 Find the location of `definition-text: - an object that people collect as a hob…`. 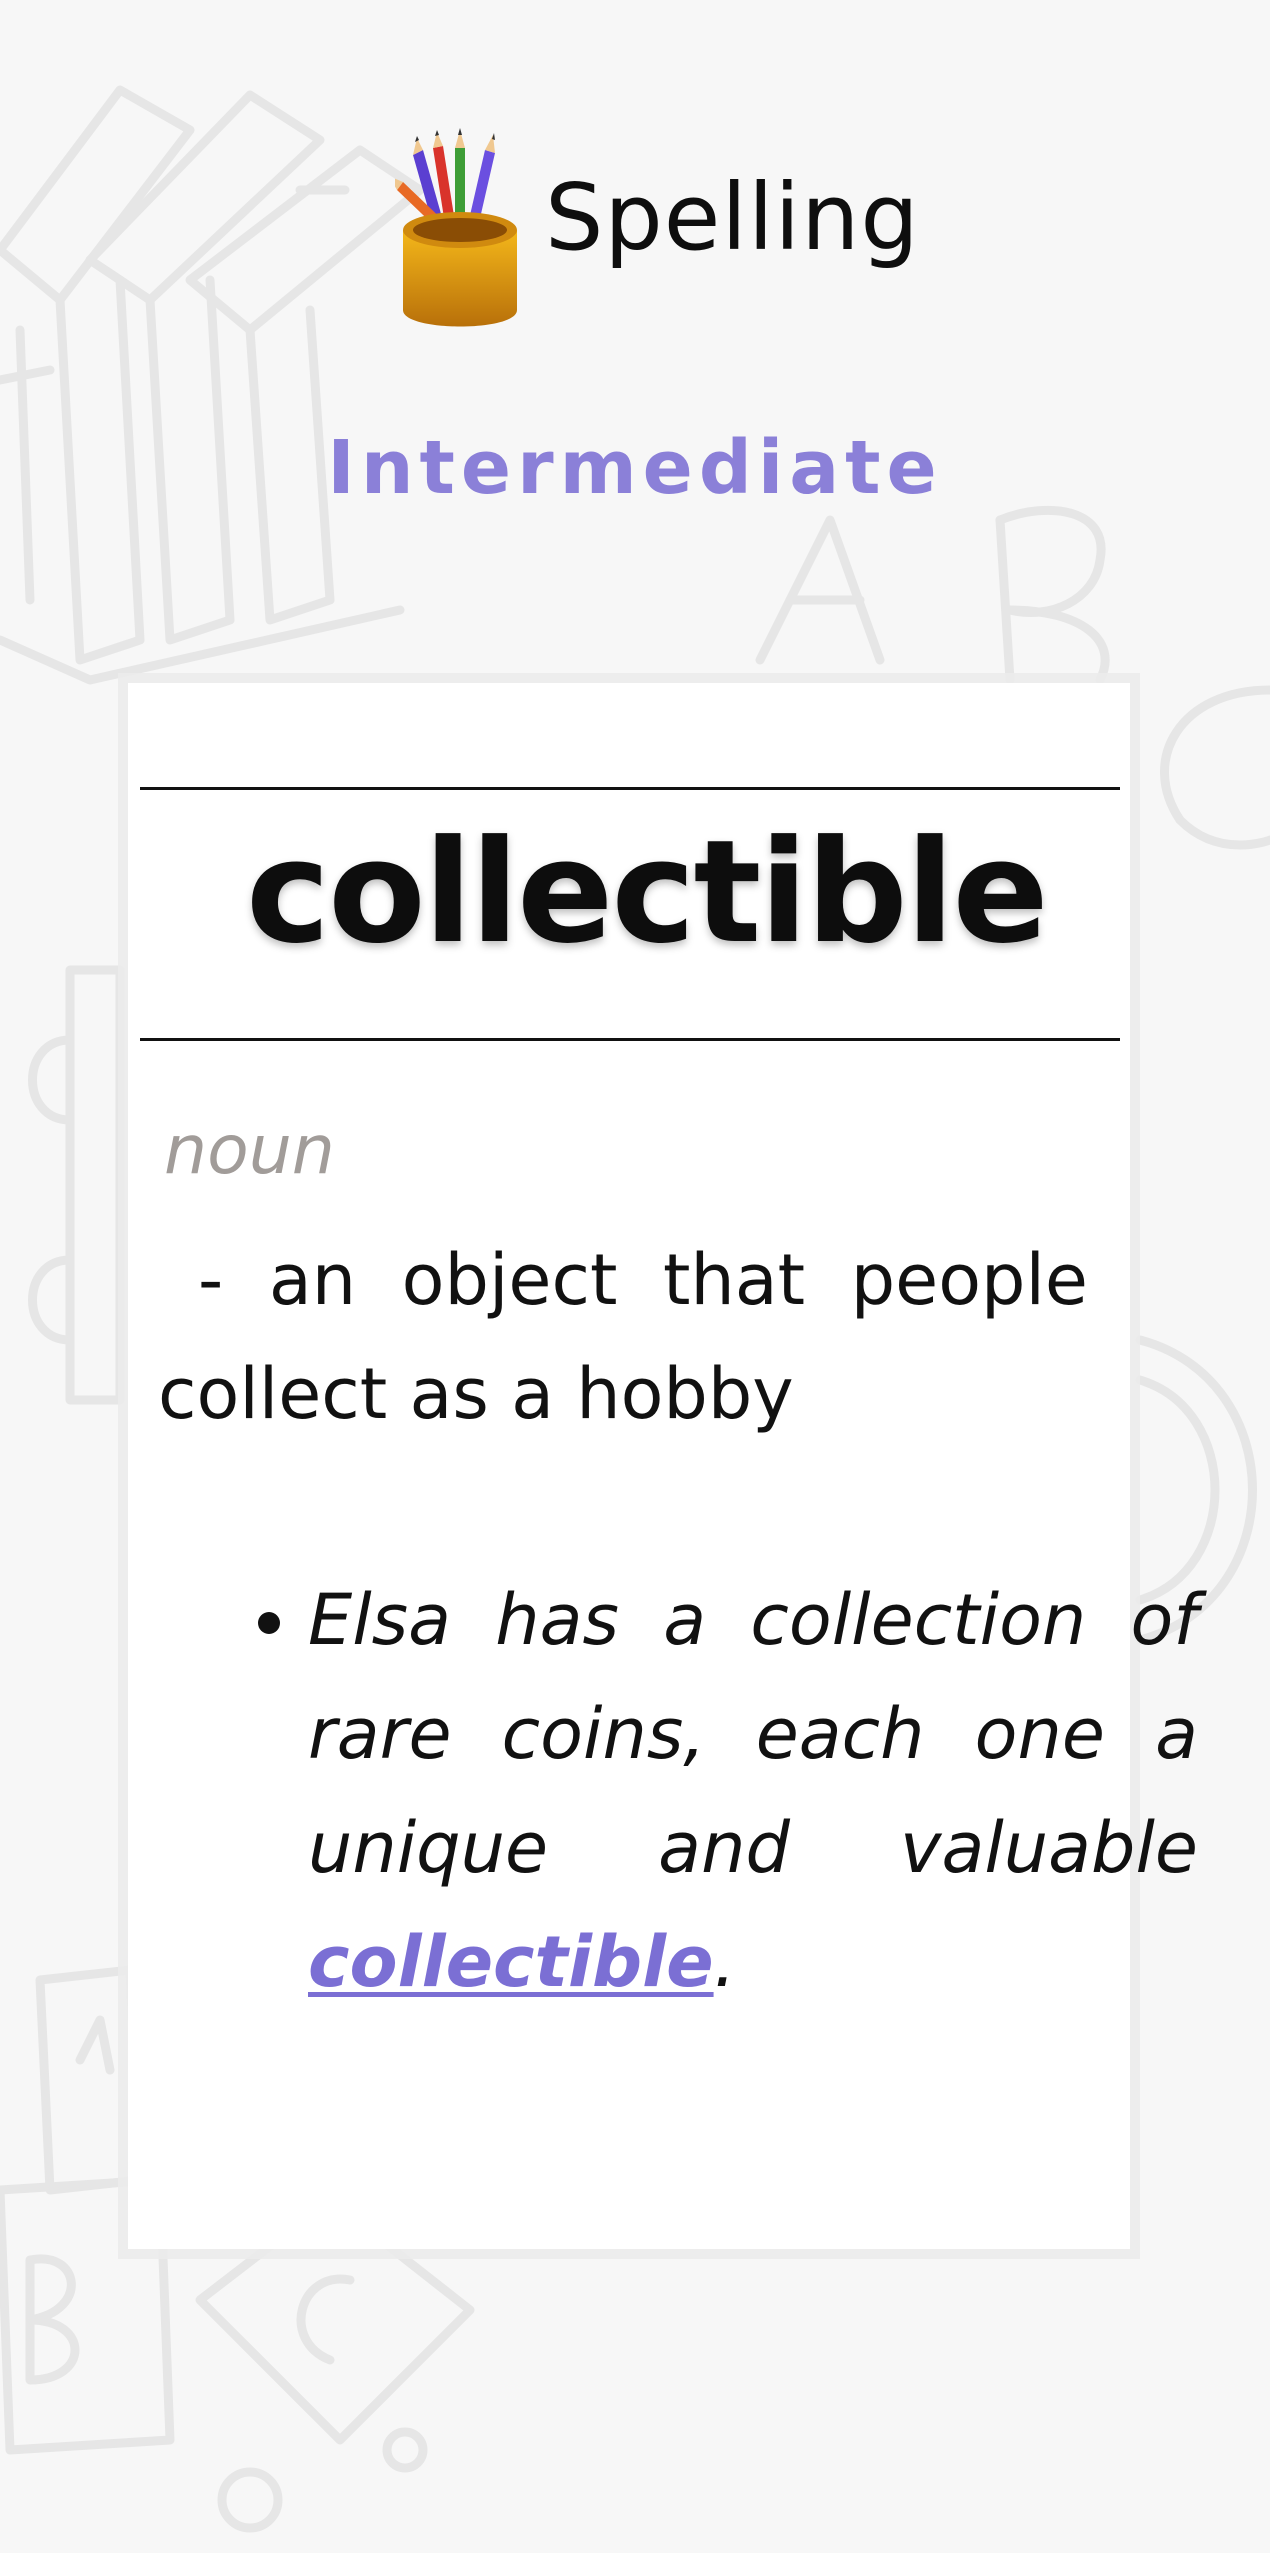

definition-text: - an object that people collect as a hob… is located at coordinates (623, 1337).